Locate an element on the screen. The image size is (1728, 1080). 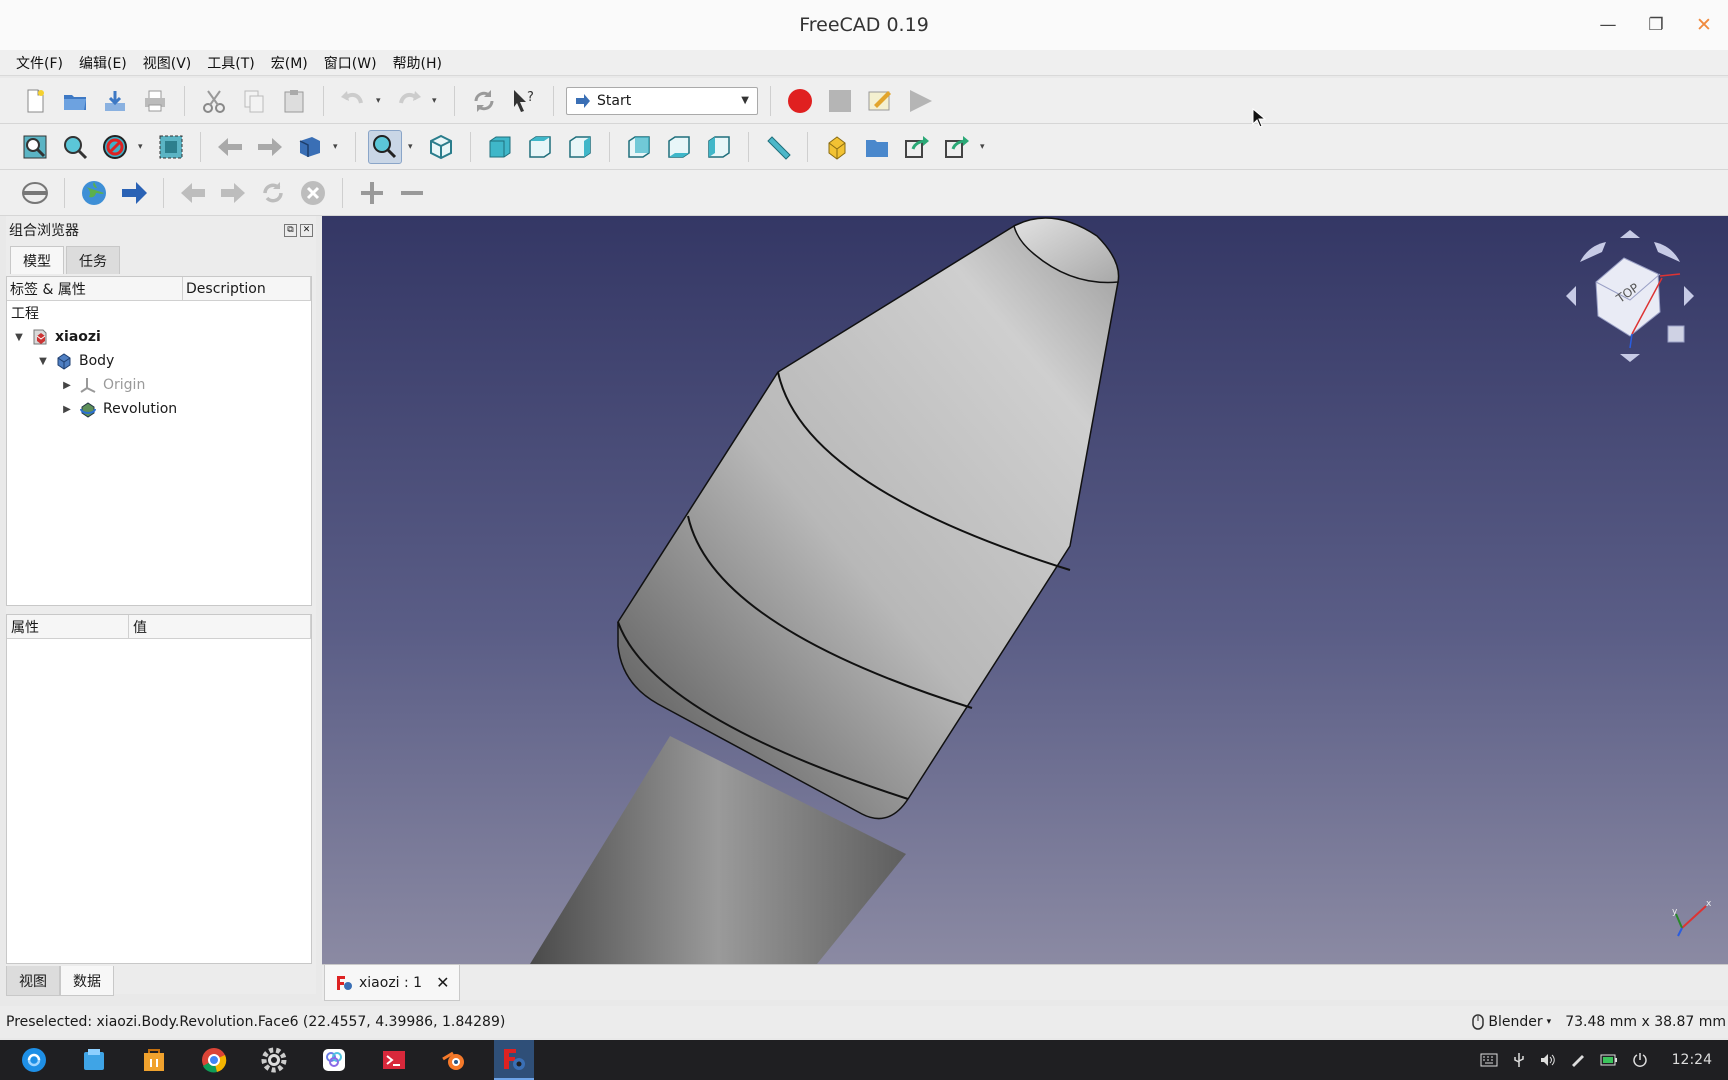
menu-macro: 宏(M) is located at coordinates (289, 63).